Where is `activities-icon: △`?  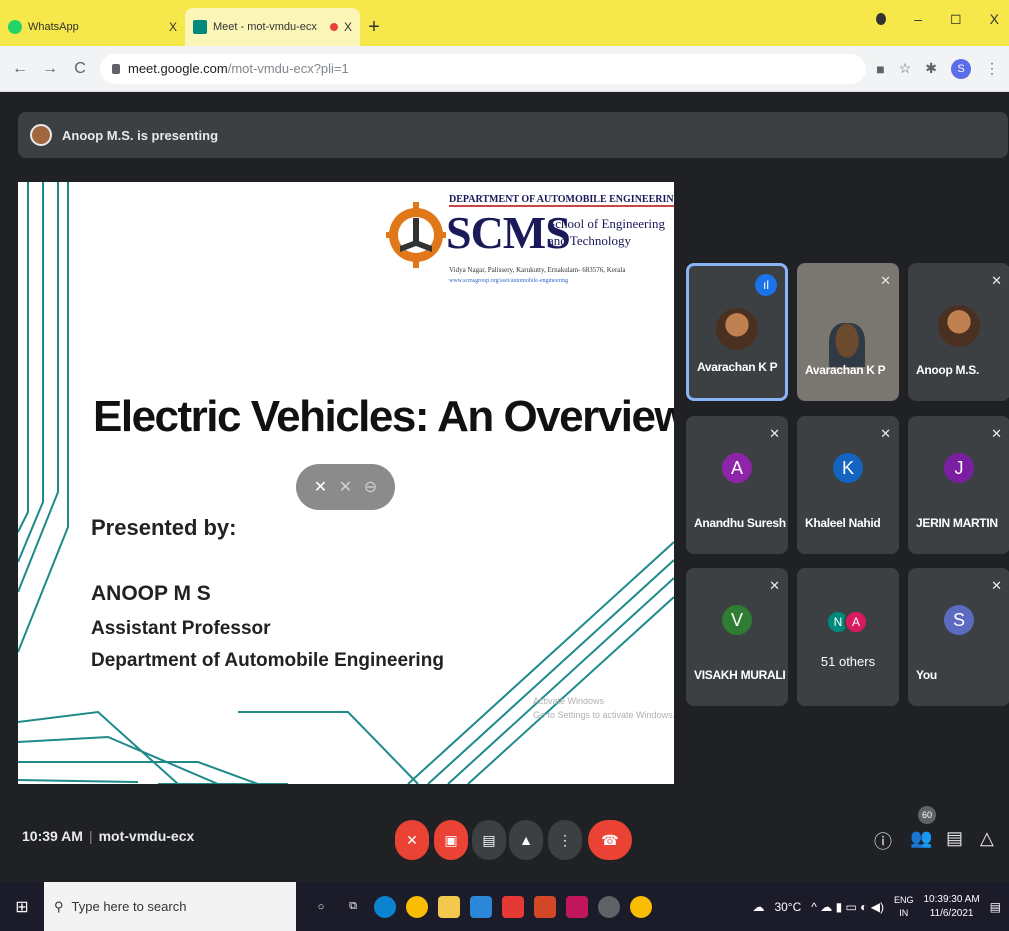
activities-icon: △ is located at coordinates (987, 838).